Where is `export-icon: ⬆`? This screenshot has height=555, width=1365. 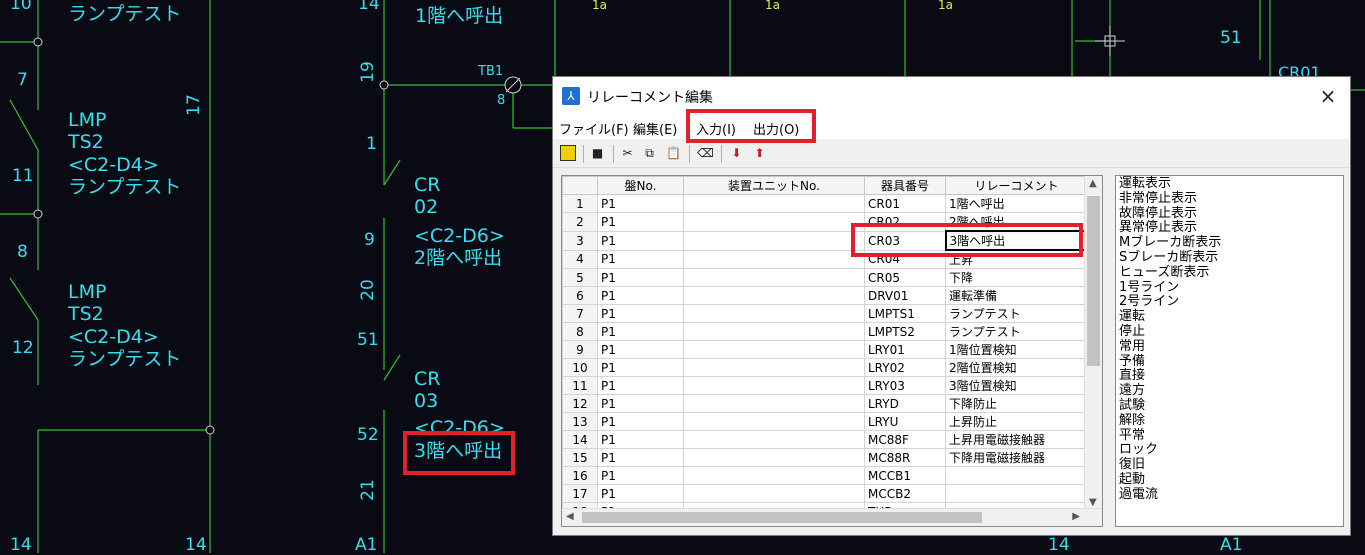
export-icon: ⬆ is located at coordinates (759, 153).